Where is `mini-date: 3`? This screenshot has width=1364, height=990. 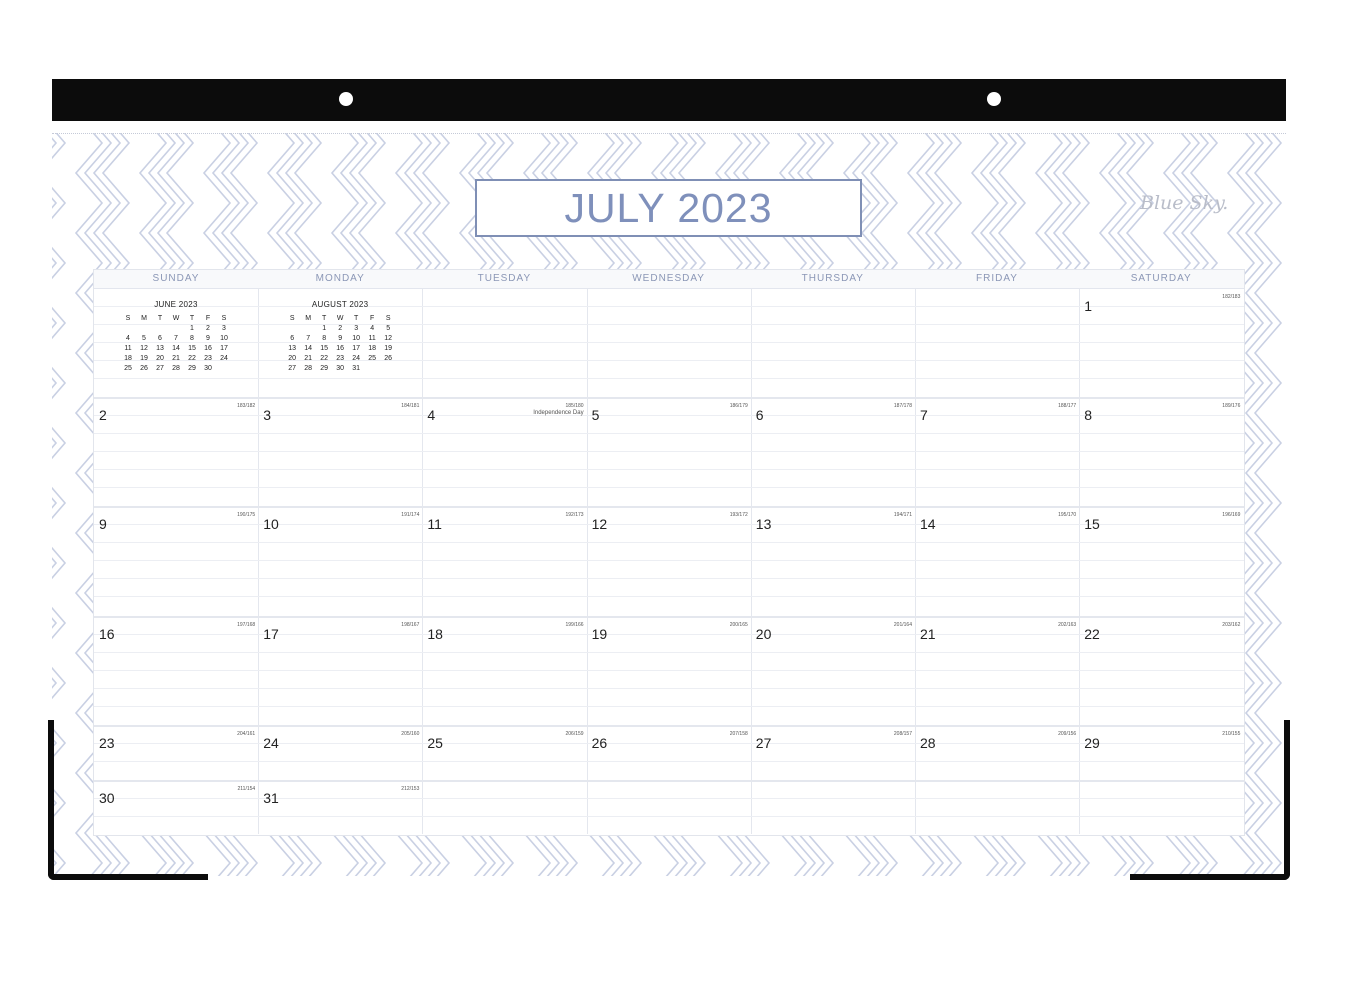
mini-date: 3 is located at coordinates (356, 328).